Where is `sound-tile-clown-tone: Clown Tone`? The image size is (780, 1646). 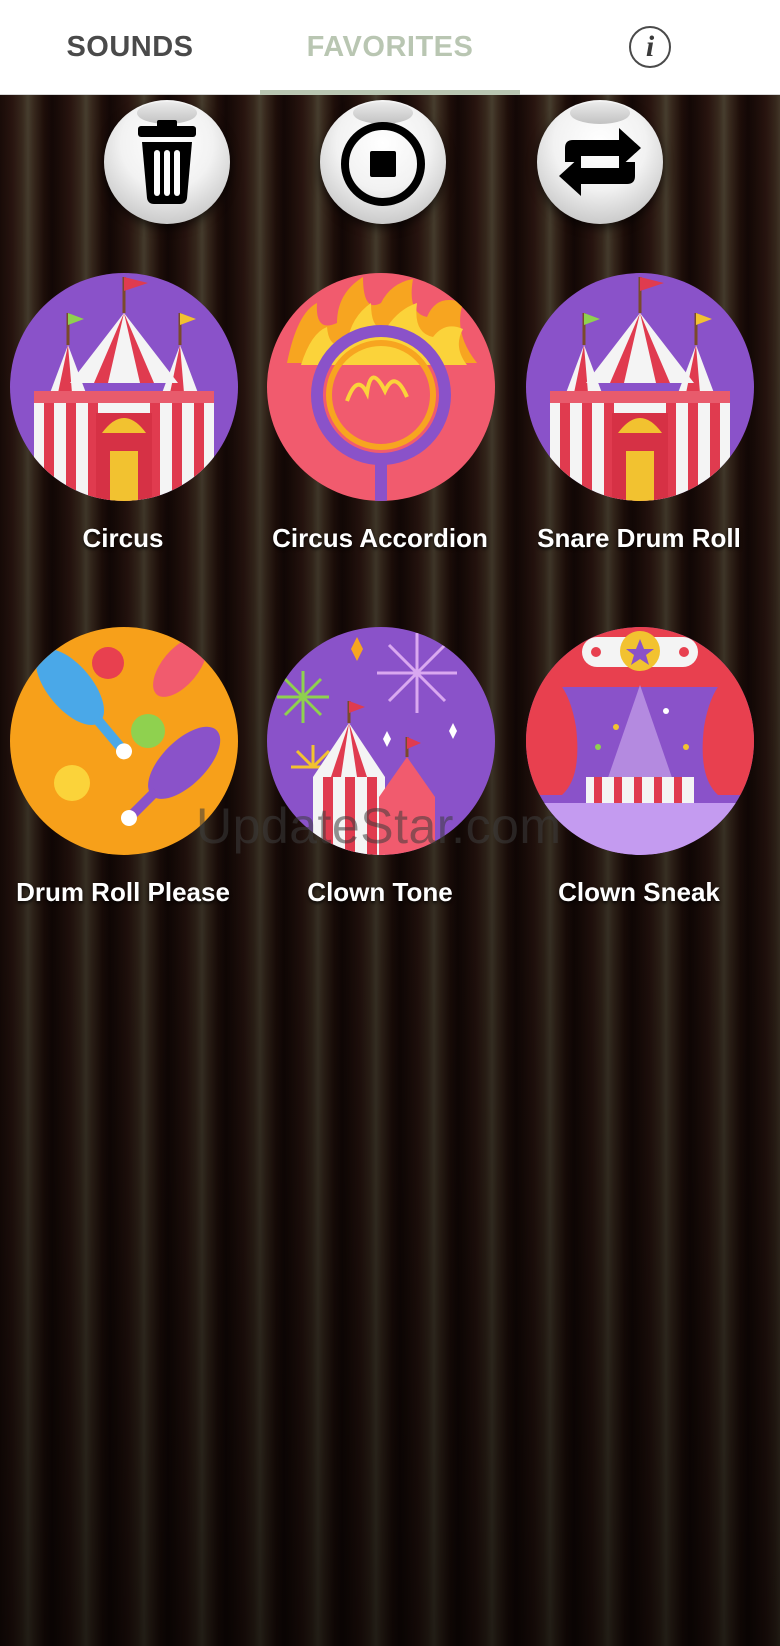 sound-tile-clown-tone: Clown Tone is located at coordinates (380, 782).